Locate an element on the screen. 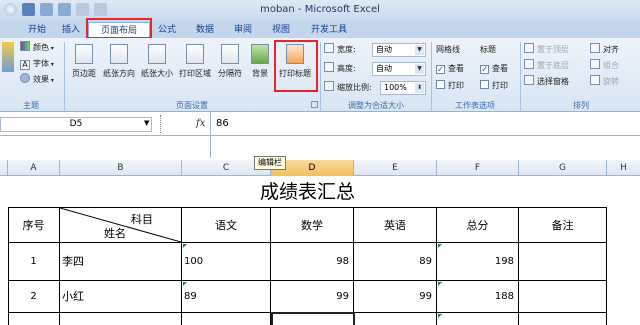  send-to-back-button: 置于底层 is located at coordinates (546, 66).